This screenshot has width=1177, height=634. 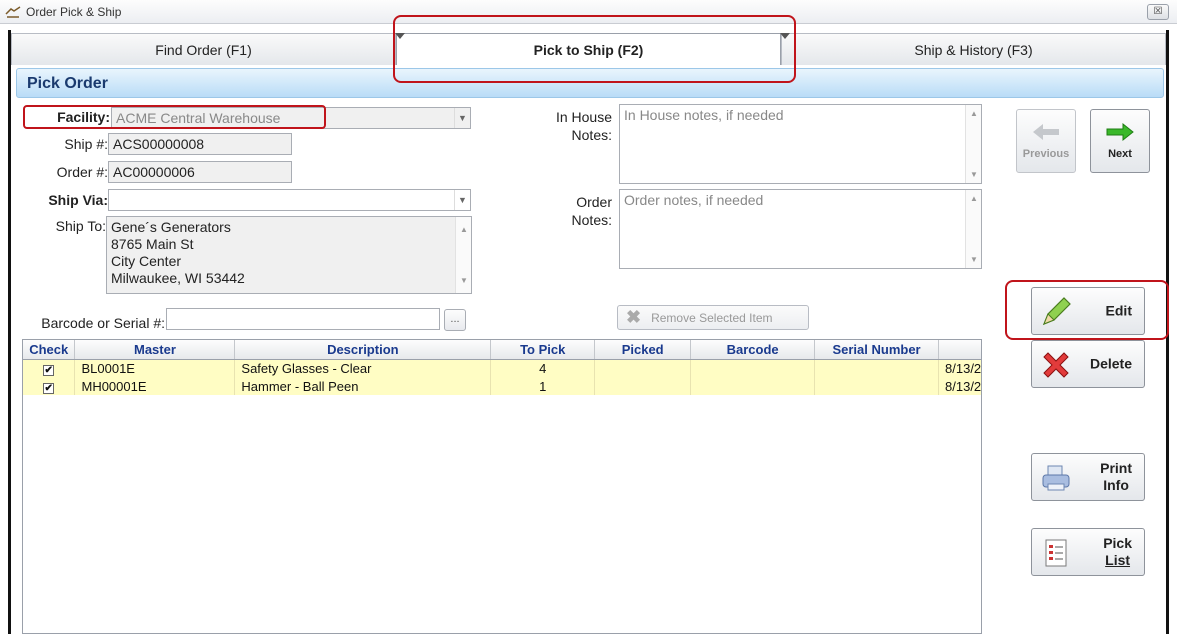 What do you see at coordinates (363, 368) in the screenshot?
I see `row-description: Safety Glasses - Clear` at bounding box center [363, 368].